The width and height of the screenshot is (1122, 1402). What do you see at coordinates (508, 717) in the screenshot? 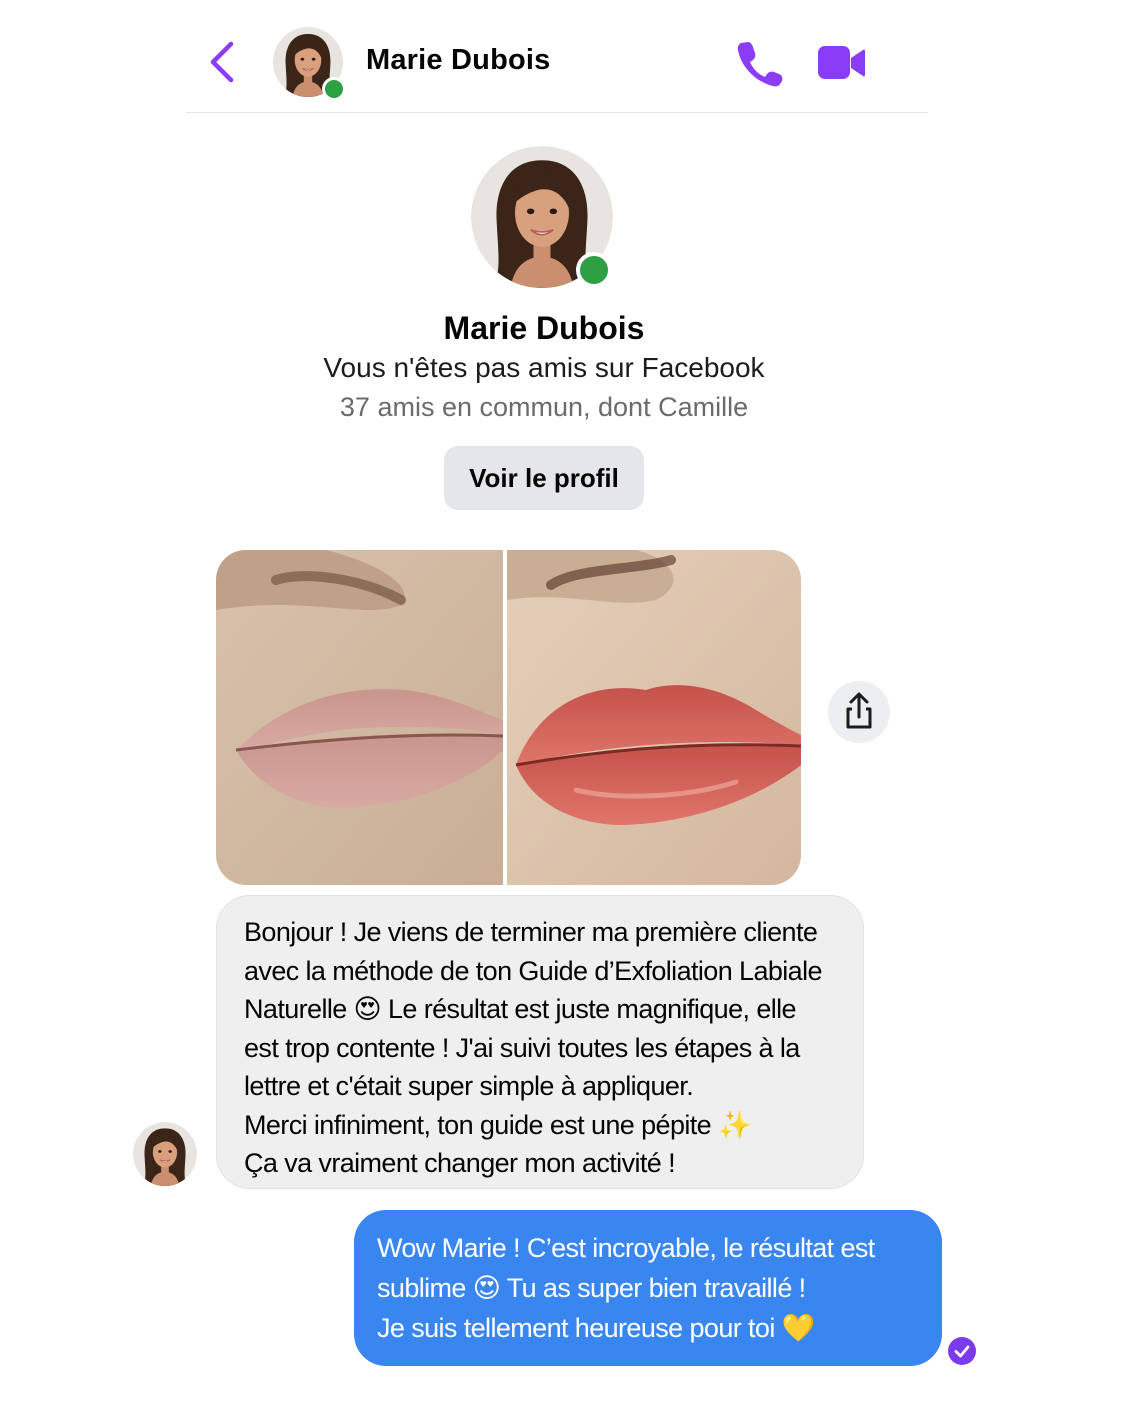
I see `lip-before-after-photo` at bounding box center [508, 717].